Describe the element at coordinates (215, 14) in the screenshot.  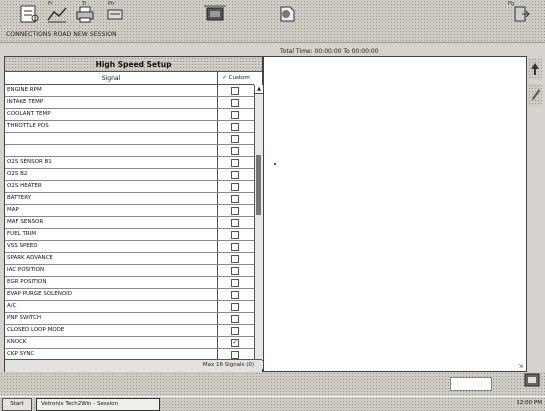
I see `camera-icon` at that location.